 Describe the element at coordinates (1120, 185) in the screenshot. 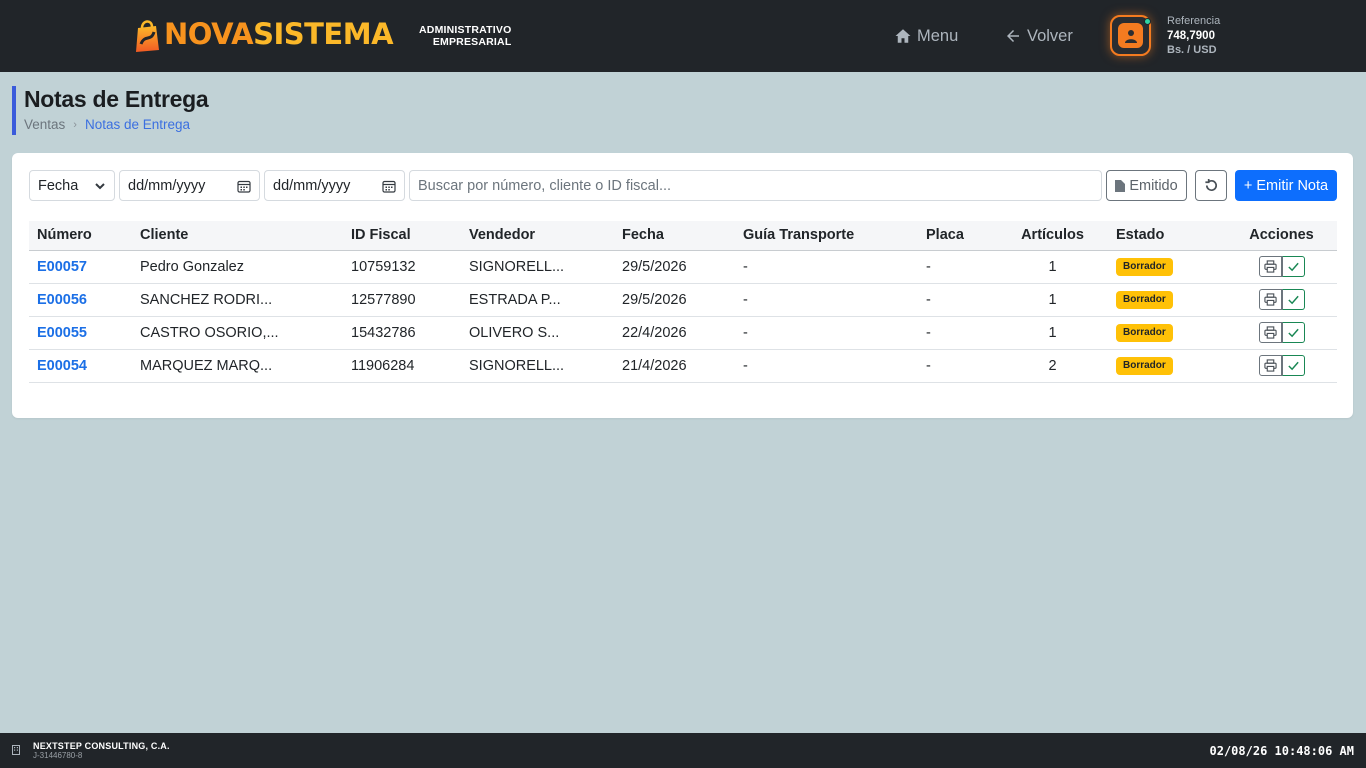

I see `file-icon` at that location.